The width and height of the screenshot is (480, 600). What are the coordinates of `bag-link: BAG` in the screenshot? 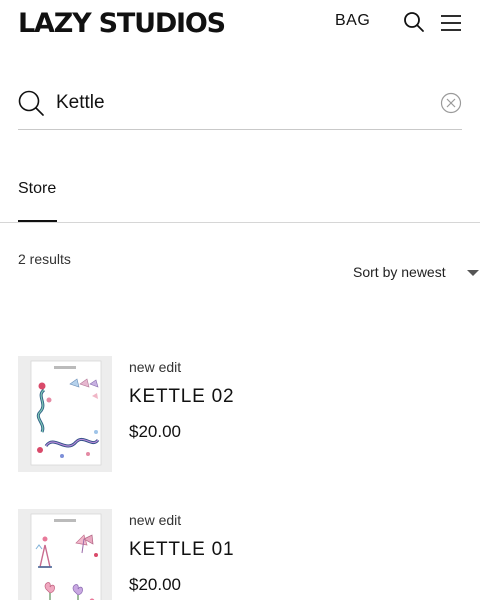 It's located at (352, 21).